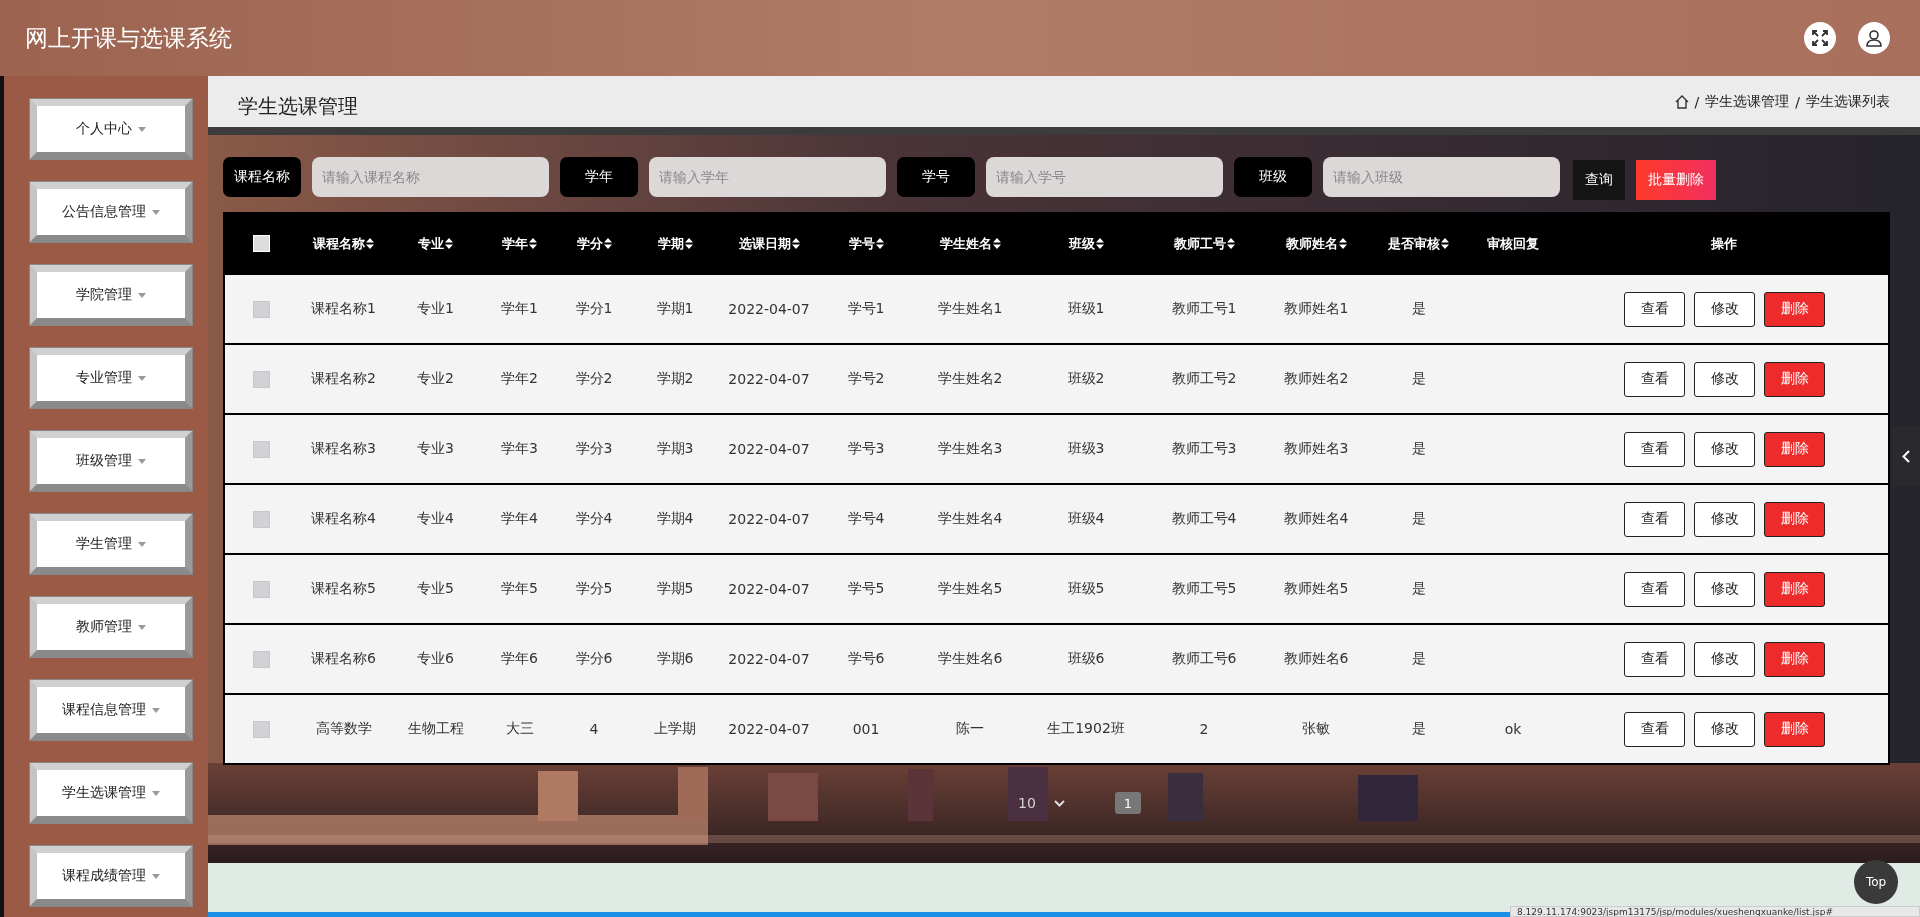 The height and width of the screenshot is (917, 1920). I want to click on search-field: 请输入学号, so click(1104, 177).